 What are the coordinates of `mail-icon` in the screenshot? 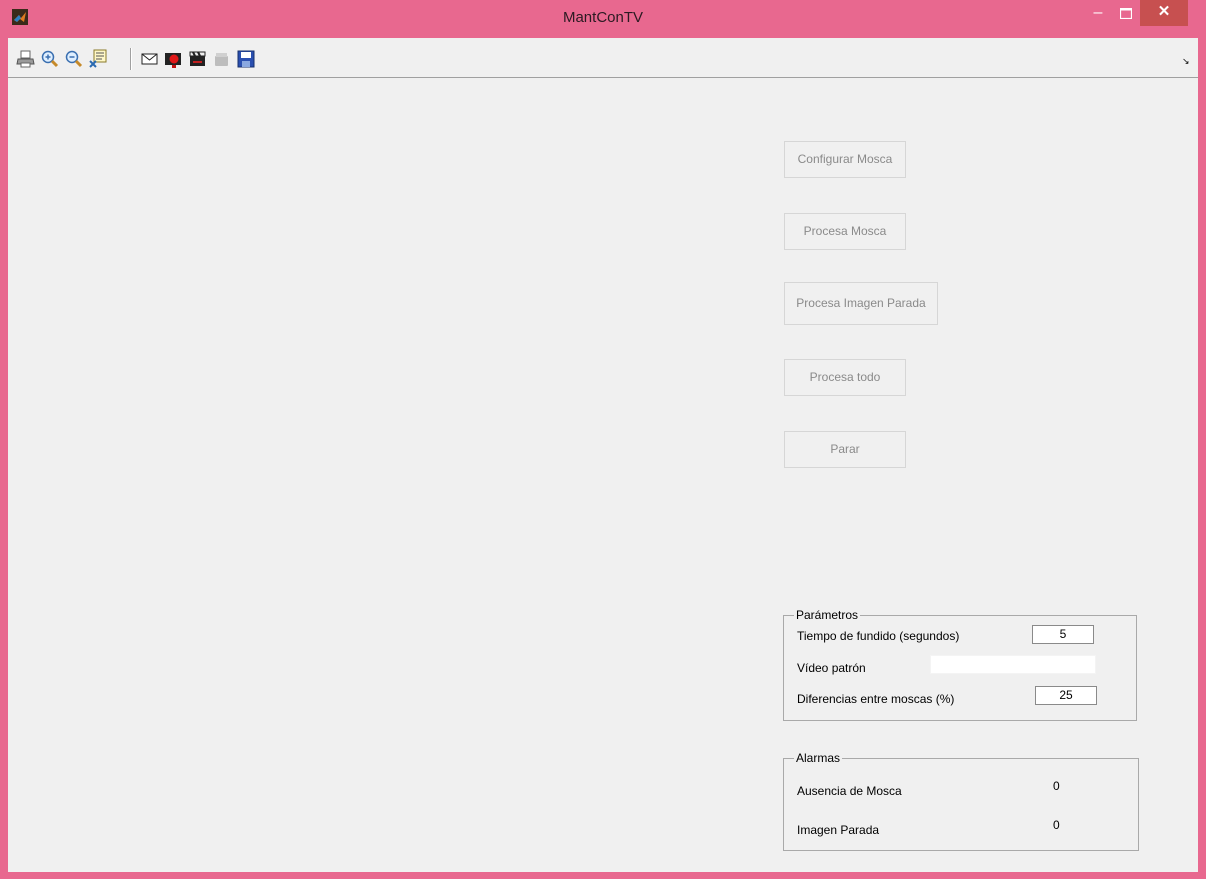 It's located at (150, 59).